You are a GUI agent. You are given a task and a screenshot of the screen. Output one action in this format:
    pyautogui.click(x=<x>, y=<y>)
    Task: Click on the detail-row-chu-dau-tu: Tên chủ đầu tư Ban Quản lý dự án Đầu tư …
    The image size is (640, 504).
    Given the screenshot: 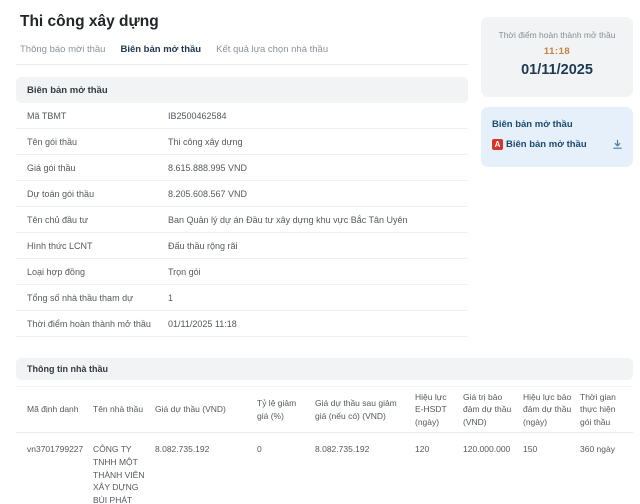 What is the action you would take?
    pyautogui.click(x=242, y=220)
    